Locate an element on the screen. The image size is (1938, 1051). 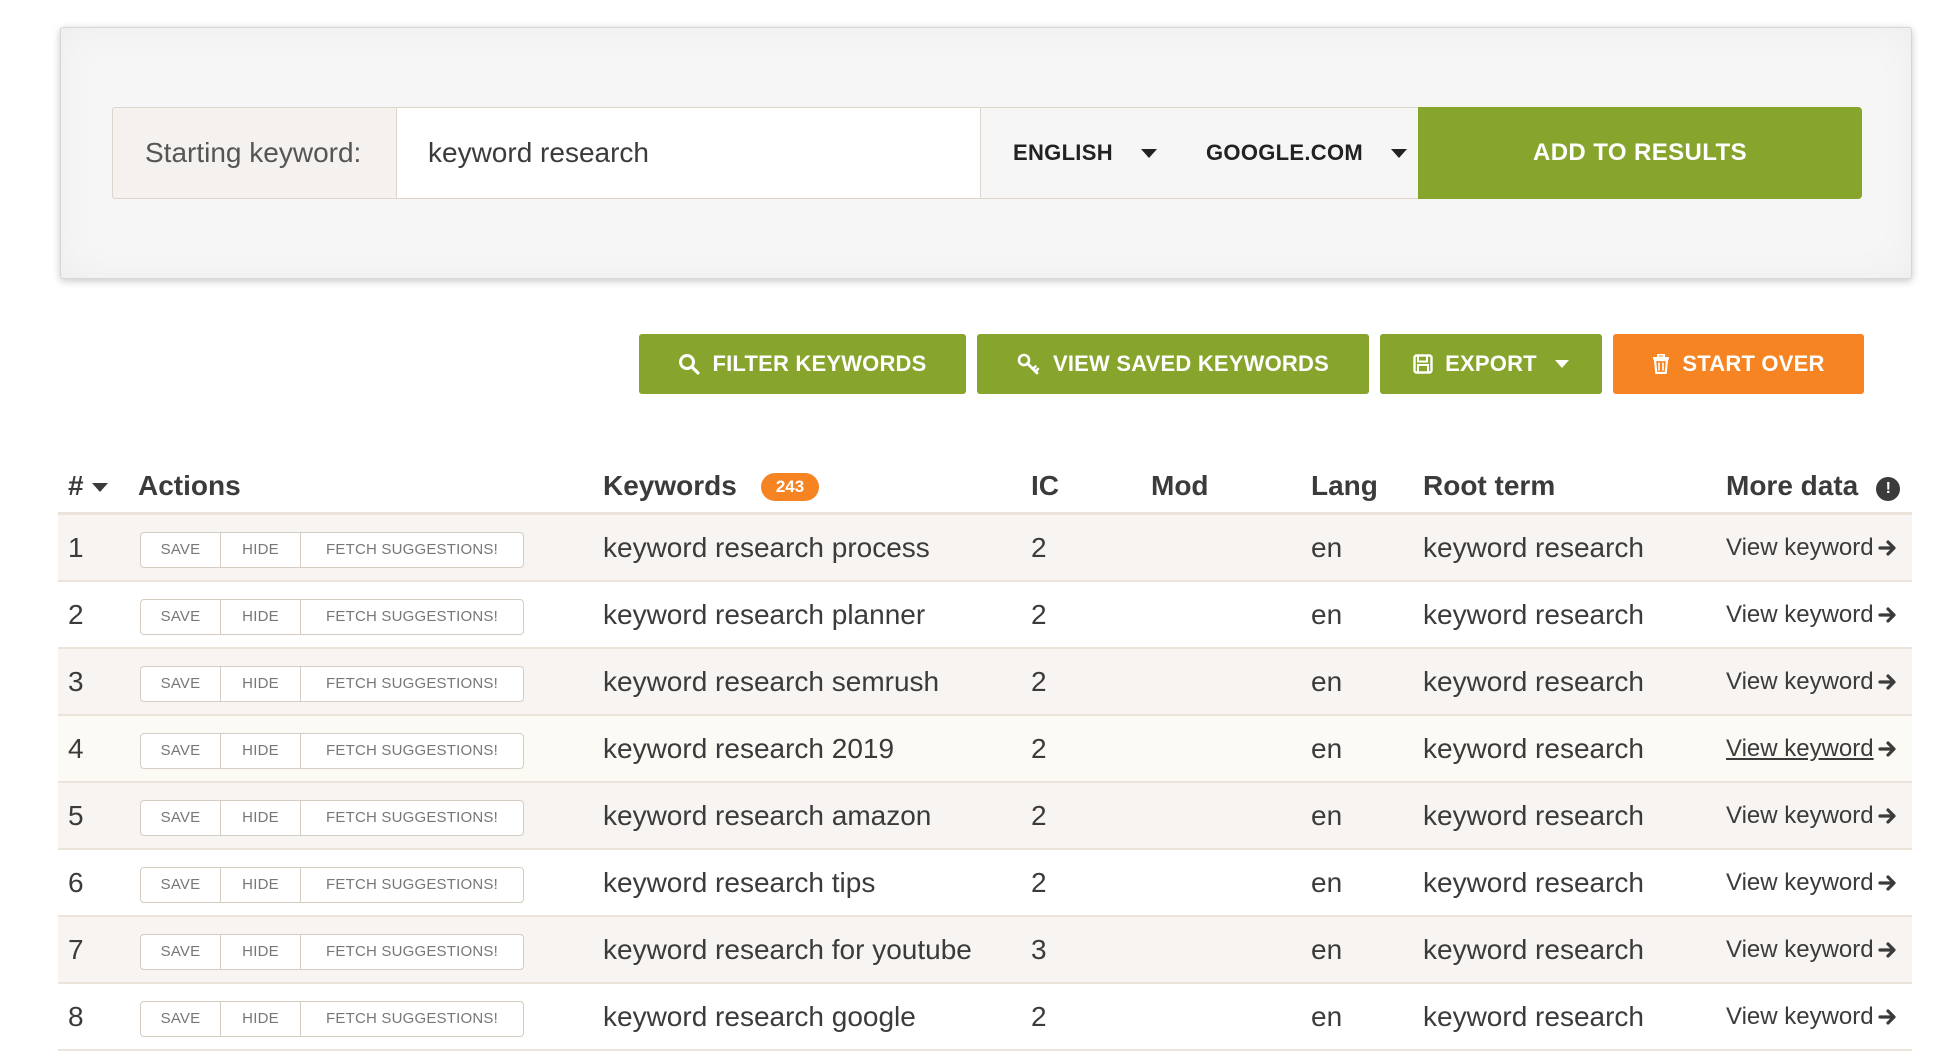
column-header-mod: Mod is located at coordinates (1180, 486).